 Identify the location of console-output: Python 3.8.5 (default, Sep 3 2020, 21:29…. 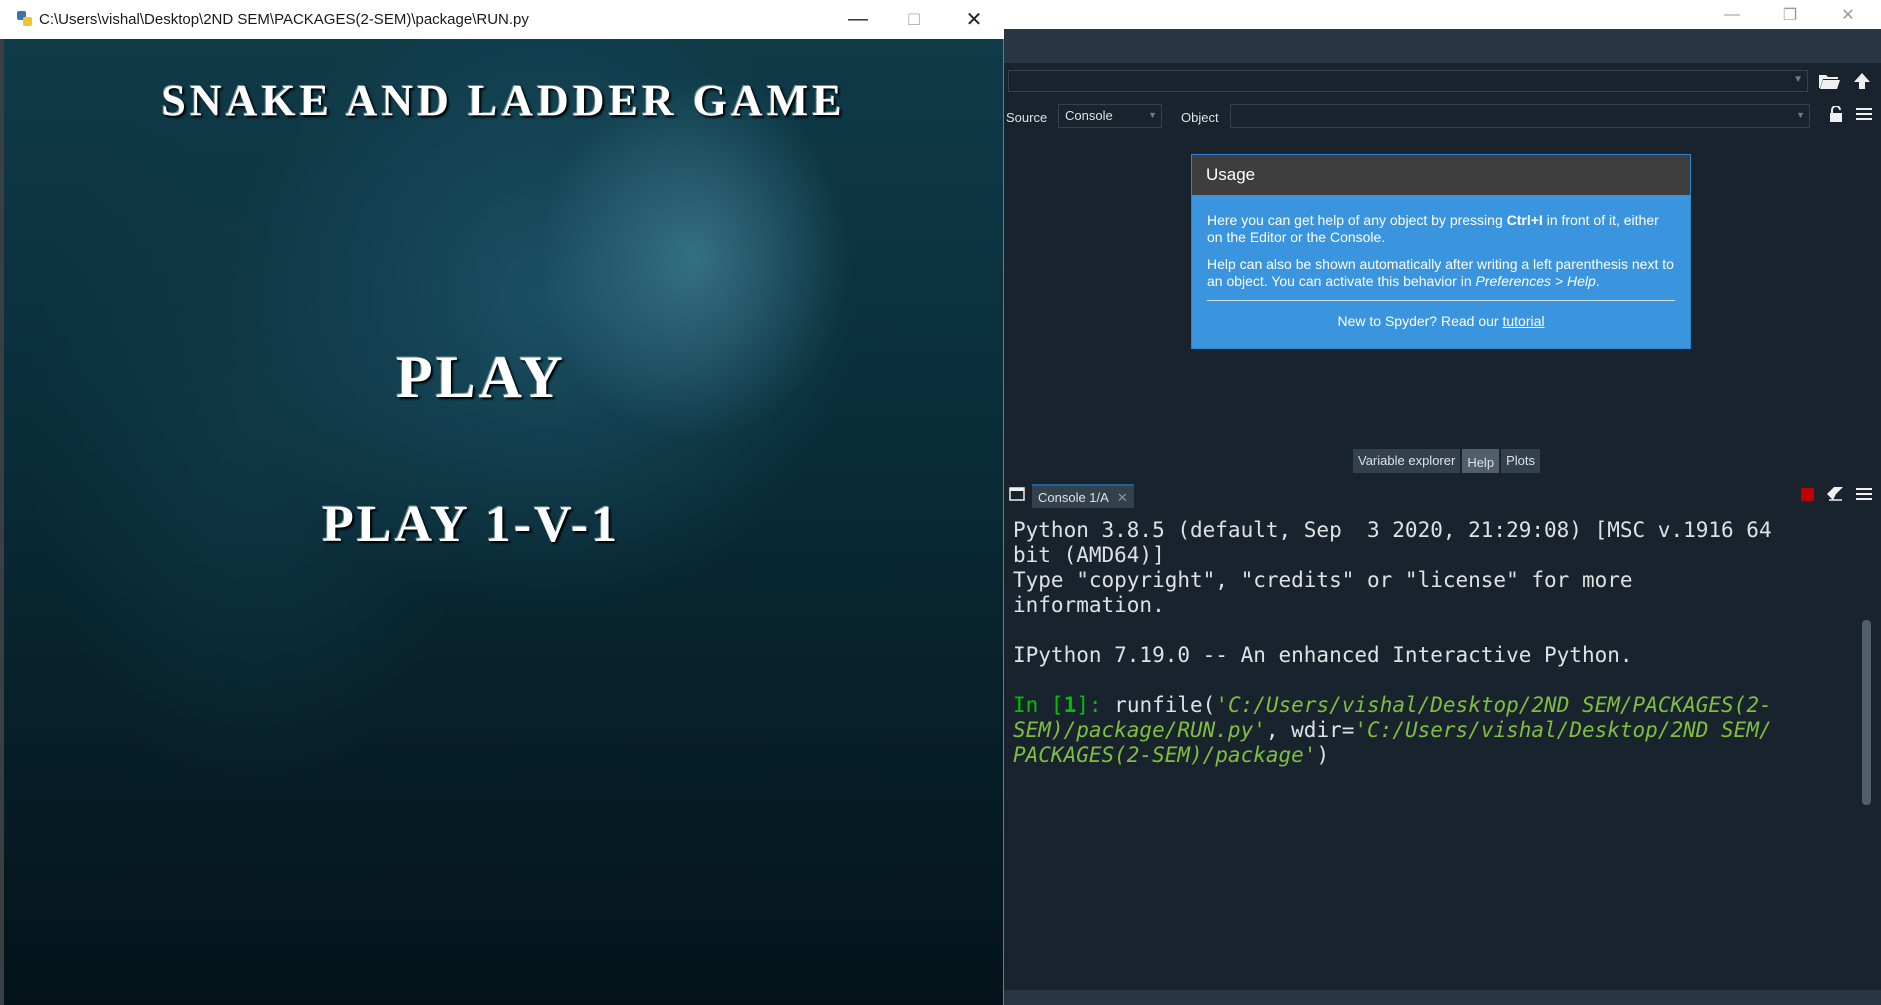
(1438, 643).